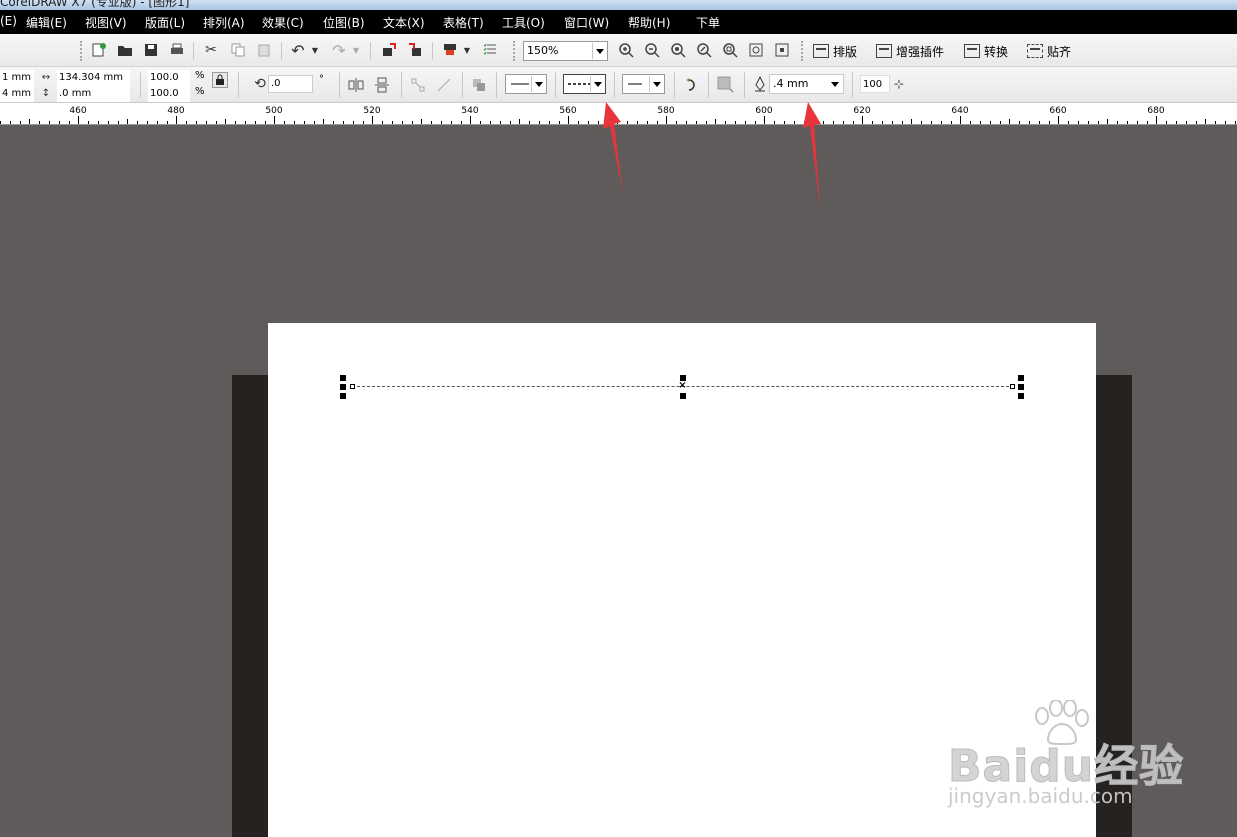 The image size is (1237, 837). Describe the element at coordinates (99, 50) in the screenshot. I see `new-document-icon` at that location.